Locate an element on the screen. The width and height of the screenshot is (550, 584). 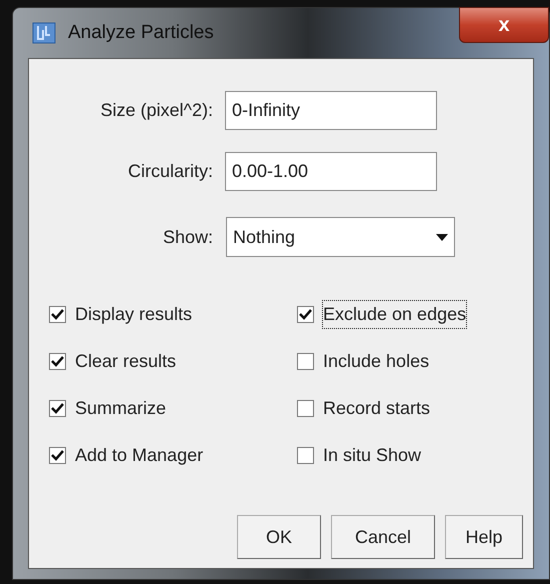
checkbox-label: Summarize is located at coordinates (120, 408).